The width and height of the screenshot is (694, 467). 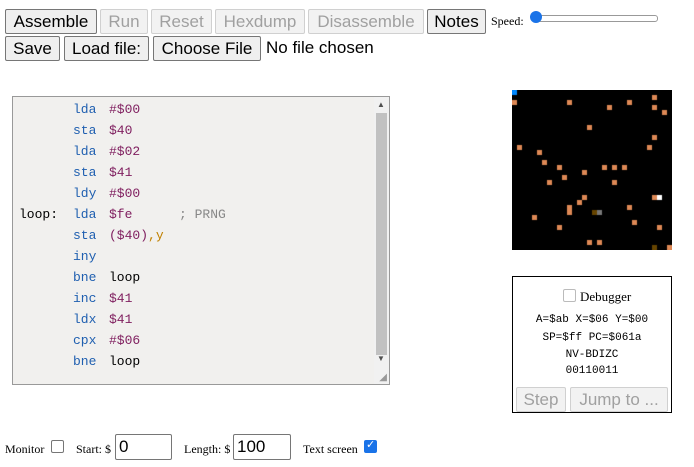 What do you see at coordinates (536, 17) in the screenshot?
I see `speed-slider-thumb` at bounding box center [536, 17].